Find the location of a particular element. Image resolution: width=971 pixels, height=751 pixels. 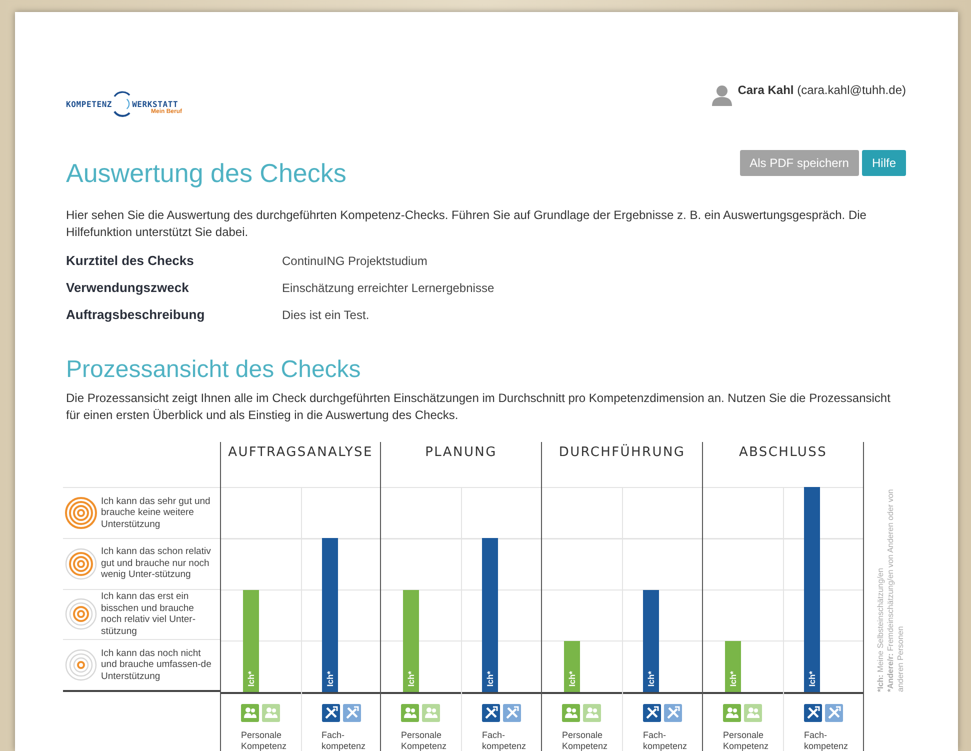

save-pdf-button: Als PDF speichern is located at coordinates (799, 163).